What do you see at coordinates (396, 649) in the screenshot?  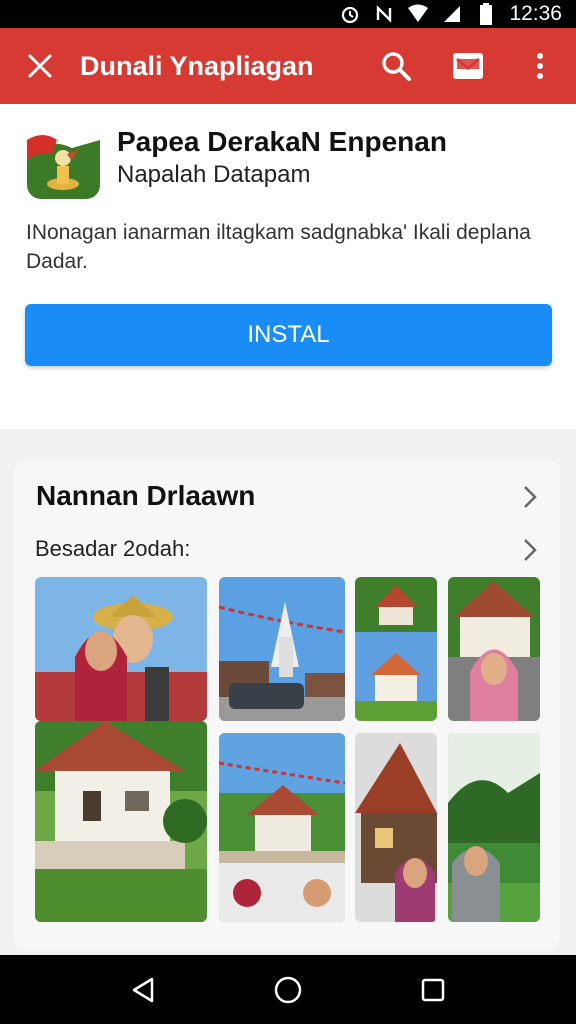 I see `thumb-pavilion-small` at bounding box center [396, 649].